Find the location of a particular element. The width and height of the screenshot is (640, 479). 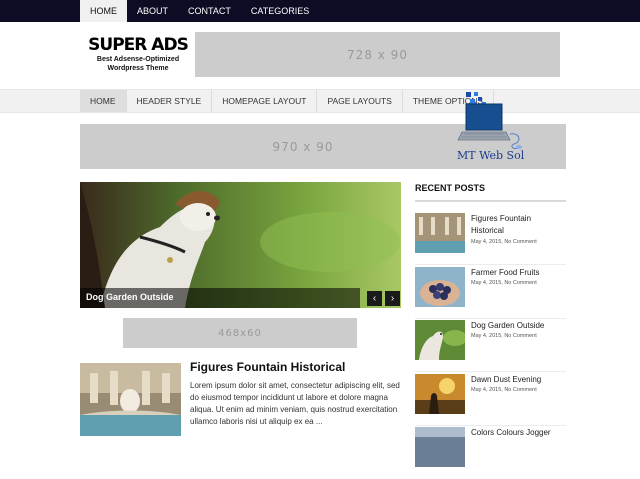

slider-caption: Dog Garden Outside is located at coordinates (130, 297).